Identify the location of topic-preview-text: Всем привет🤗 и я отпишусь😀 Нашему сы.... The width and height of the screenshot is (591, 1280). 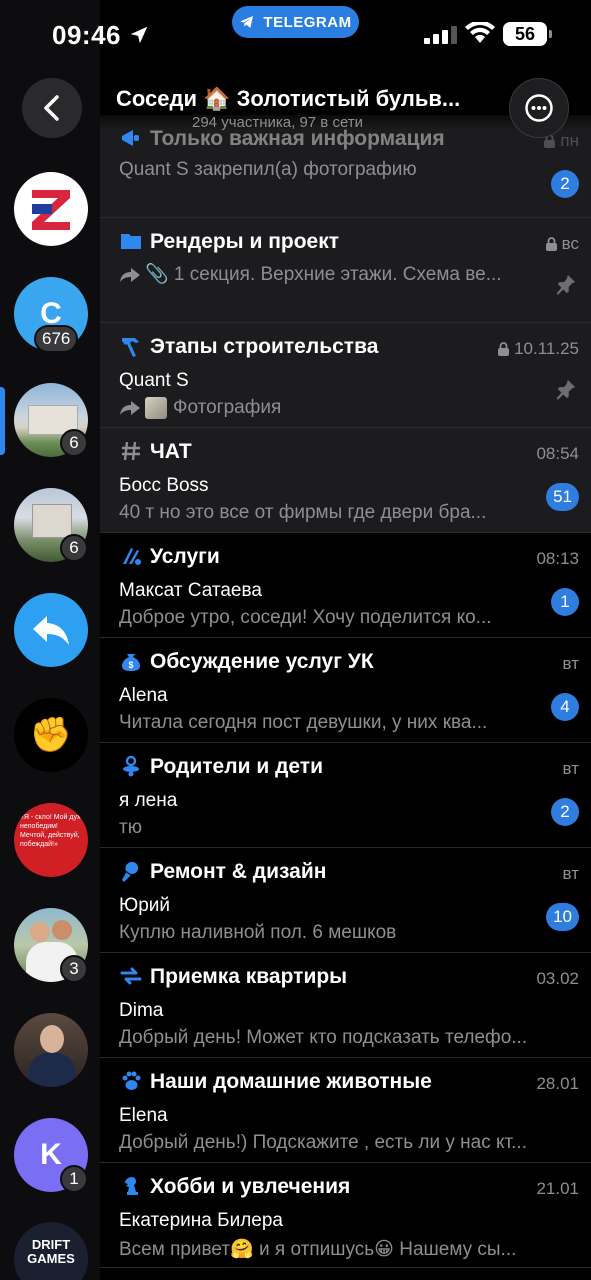
(318, 1249).